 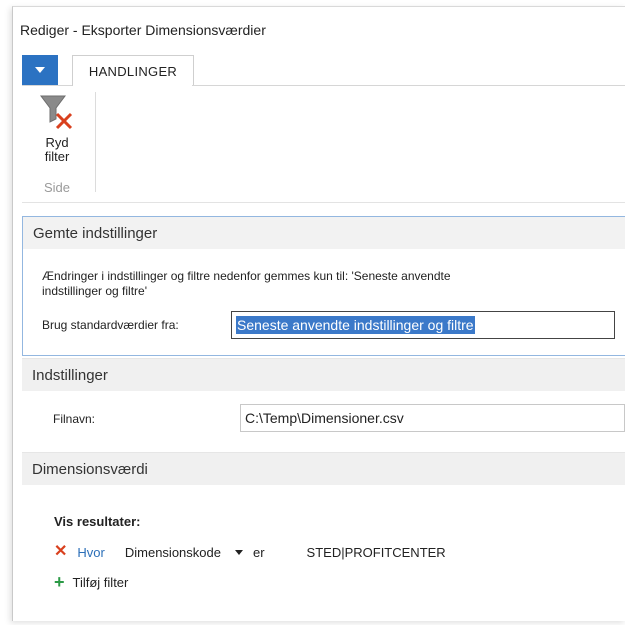 I want to click on options-header: Indstillinger, so click(x=323, y=374).